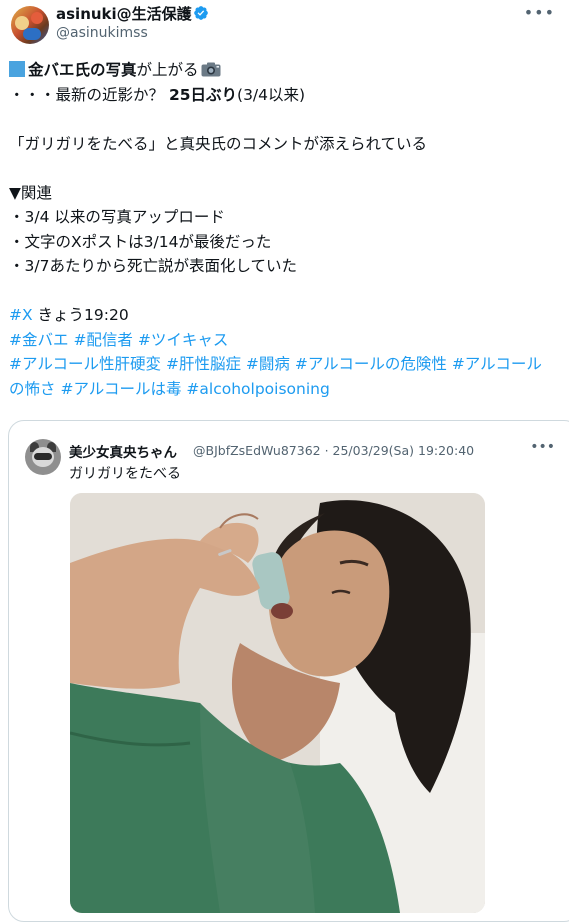 The image size is (569, 922). I want to click on hashtag: #アルコール性肝硬変, so click(85, 364).